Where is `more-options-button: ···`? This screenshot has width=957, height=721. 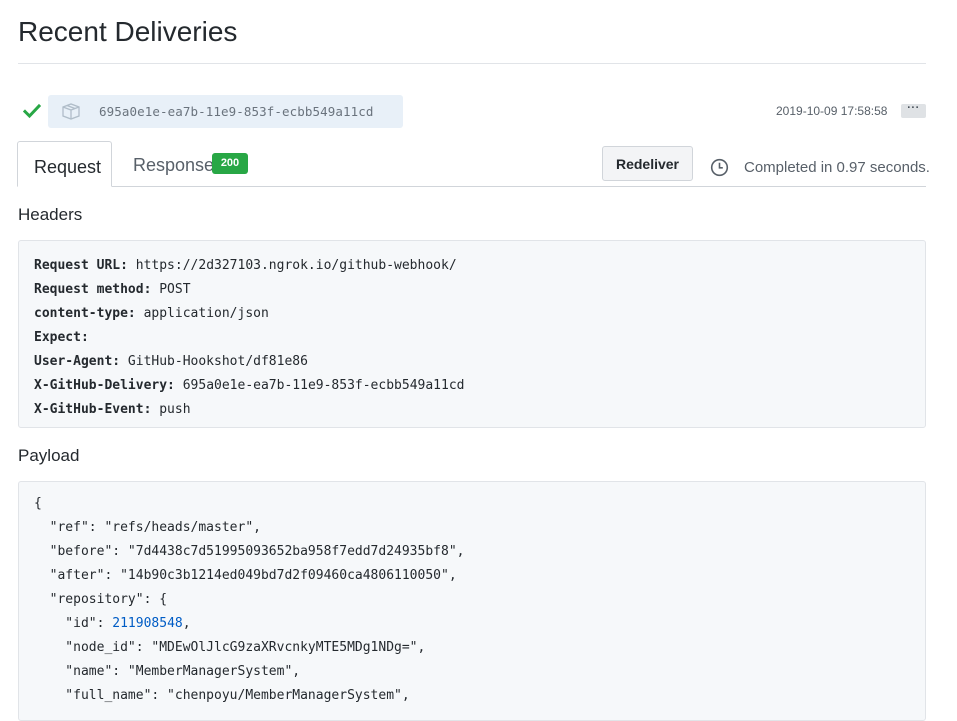 more-options-button: ··· is located at coordinates (913, 110).